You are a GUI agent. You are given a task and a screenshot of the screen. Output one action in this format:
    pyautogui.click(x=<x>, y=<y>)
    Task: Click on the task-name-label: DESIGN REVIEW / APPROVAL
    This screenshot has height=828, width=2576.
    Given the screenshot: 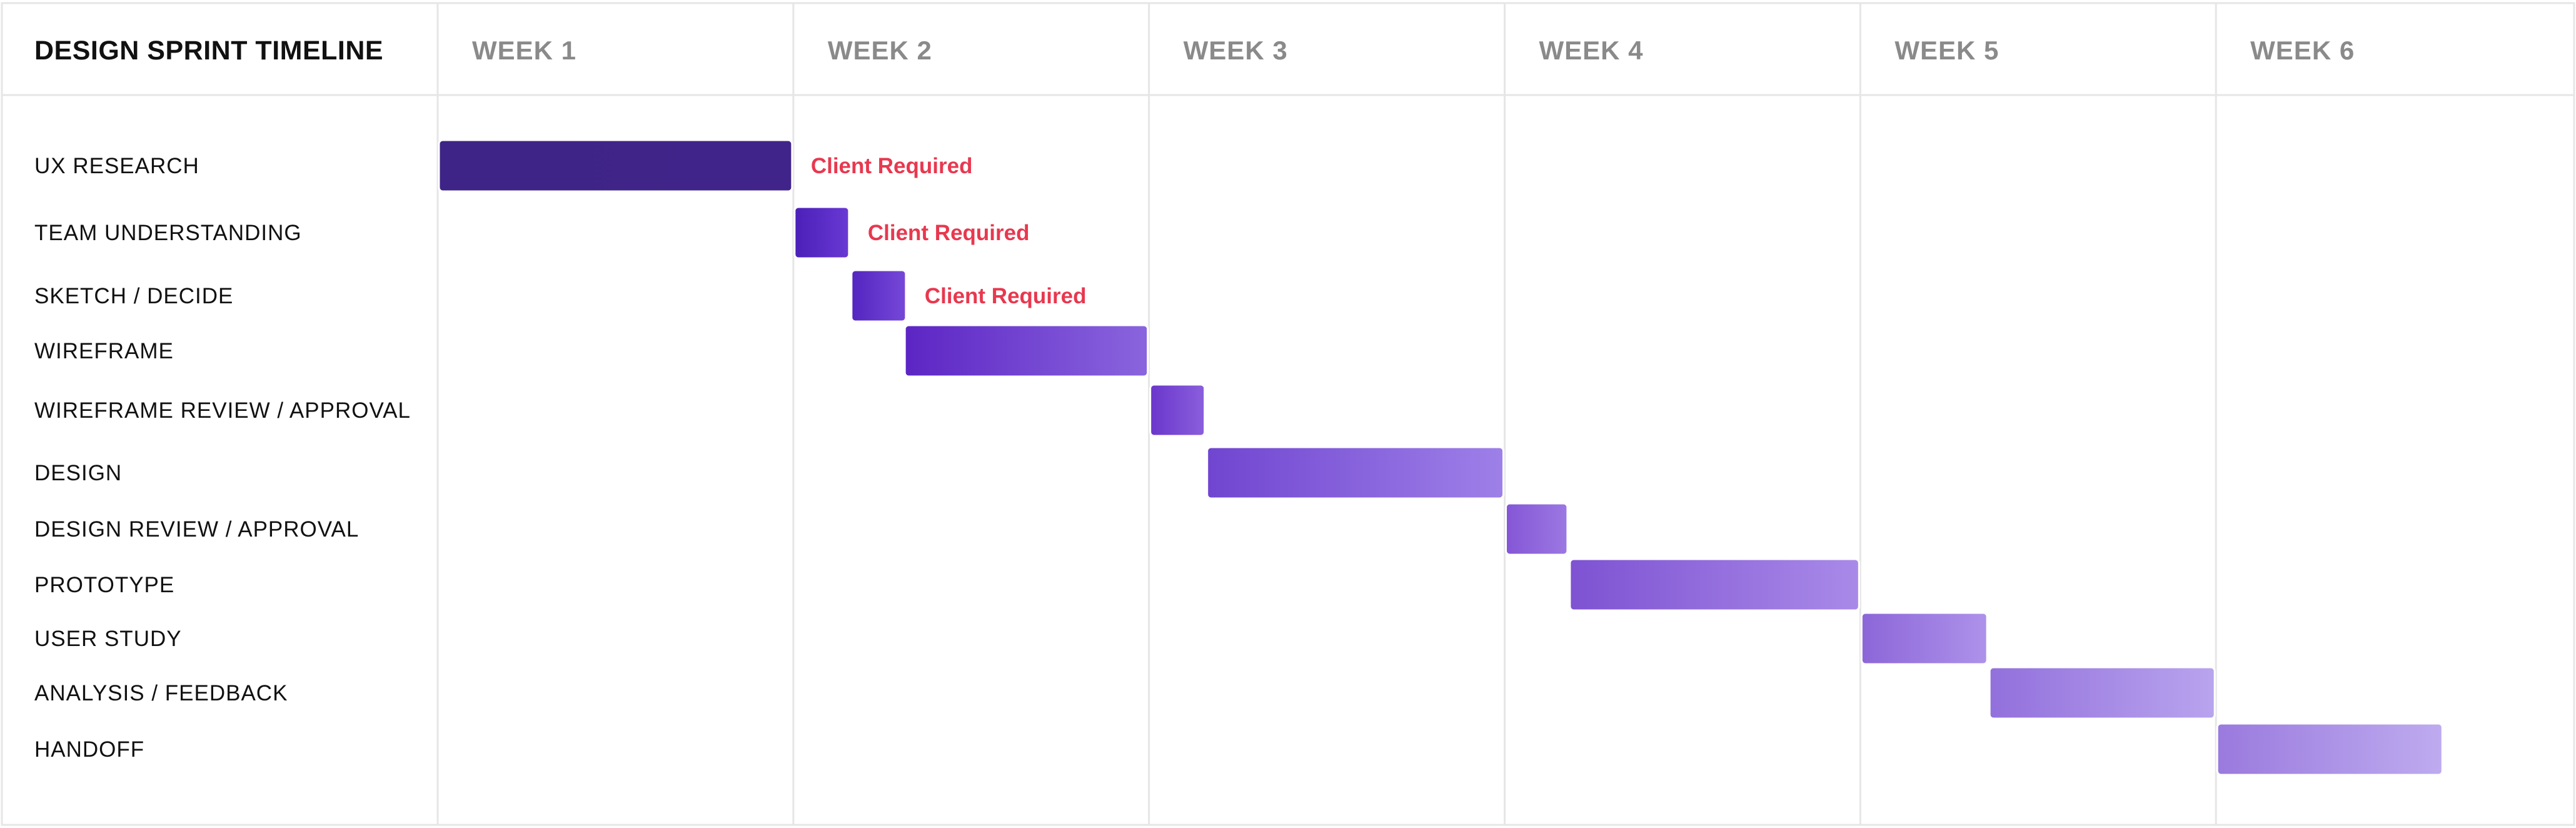 What is the action you would take?
    pyautogui.click(x=196, y=529)
    